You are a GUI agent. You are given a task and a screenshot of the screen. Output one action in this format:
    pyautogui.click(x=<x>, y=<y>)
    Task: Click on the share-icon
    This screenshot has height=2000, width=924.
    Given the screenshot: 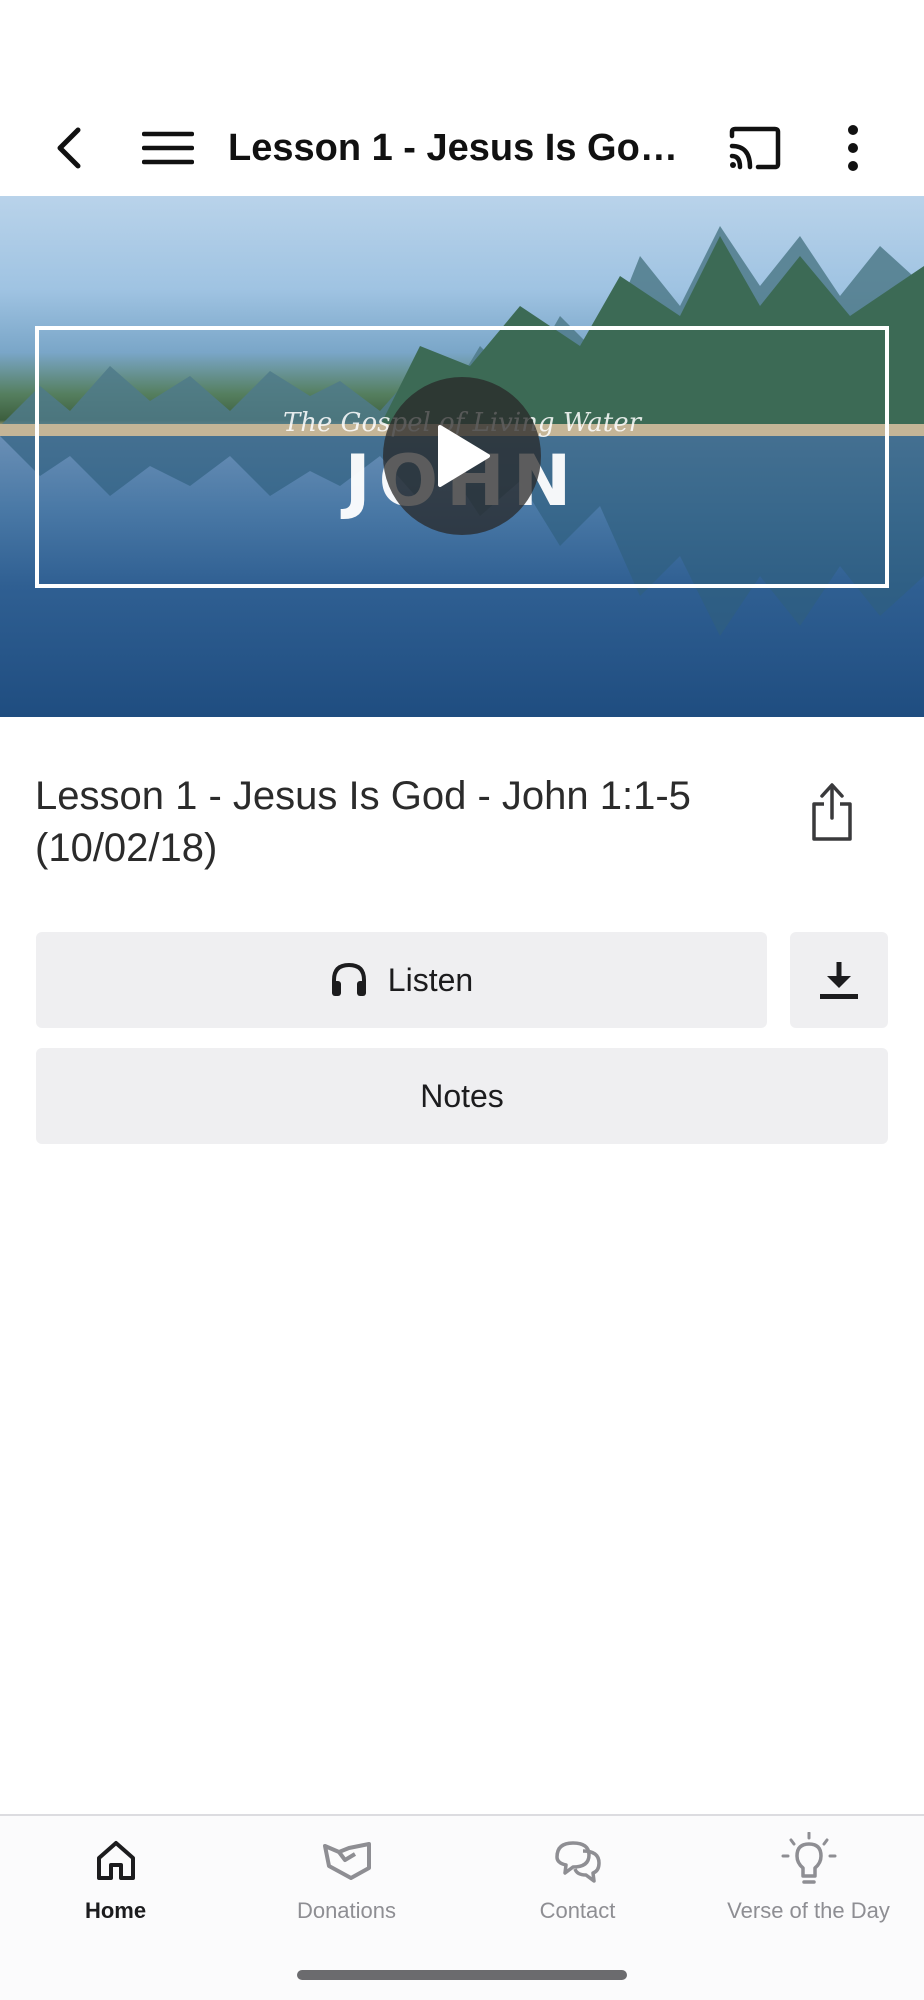 What is the action you would take?
    pyautogui.click(x=832, y=812)
    